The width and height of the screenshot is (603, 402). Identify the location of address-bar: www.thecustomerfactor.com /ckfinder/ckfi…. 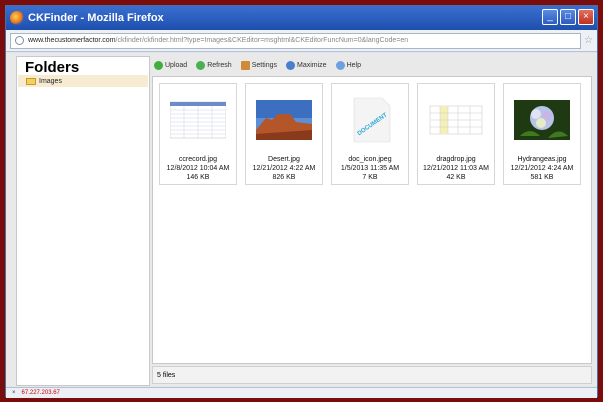
(301, 41).